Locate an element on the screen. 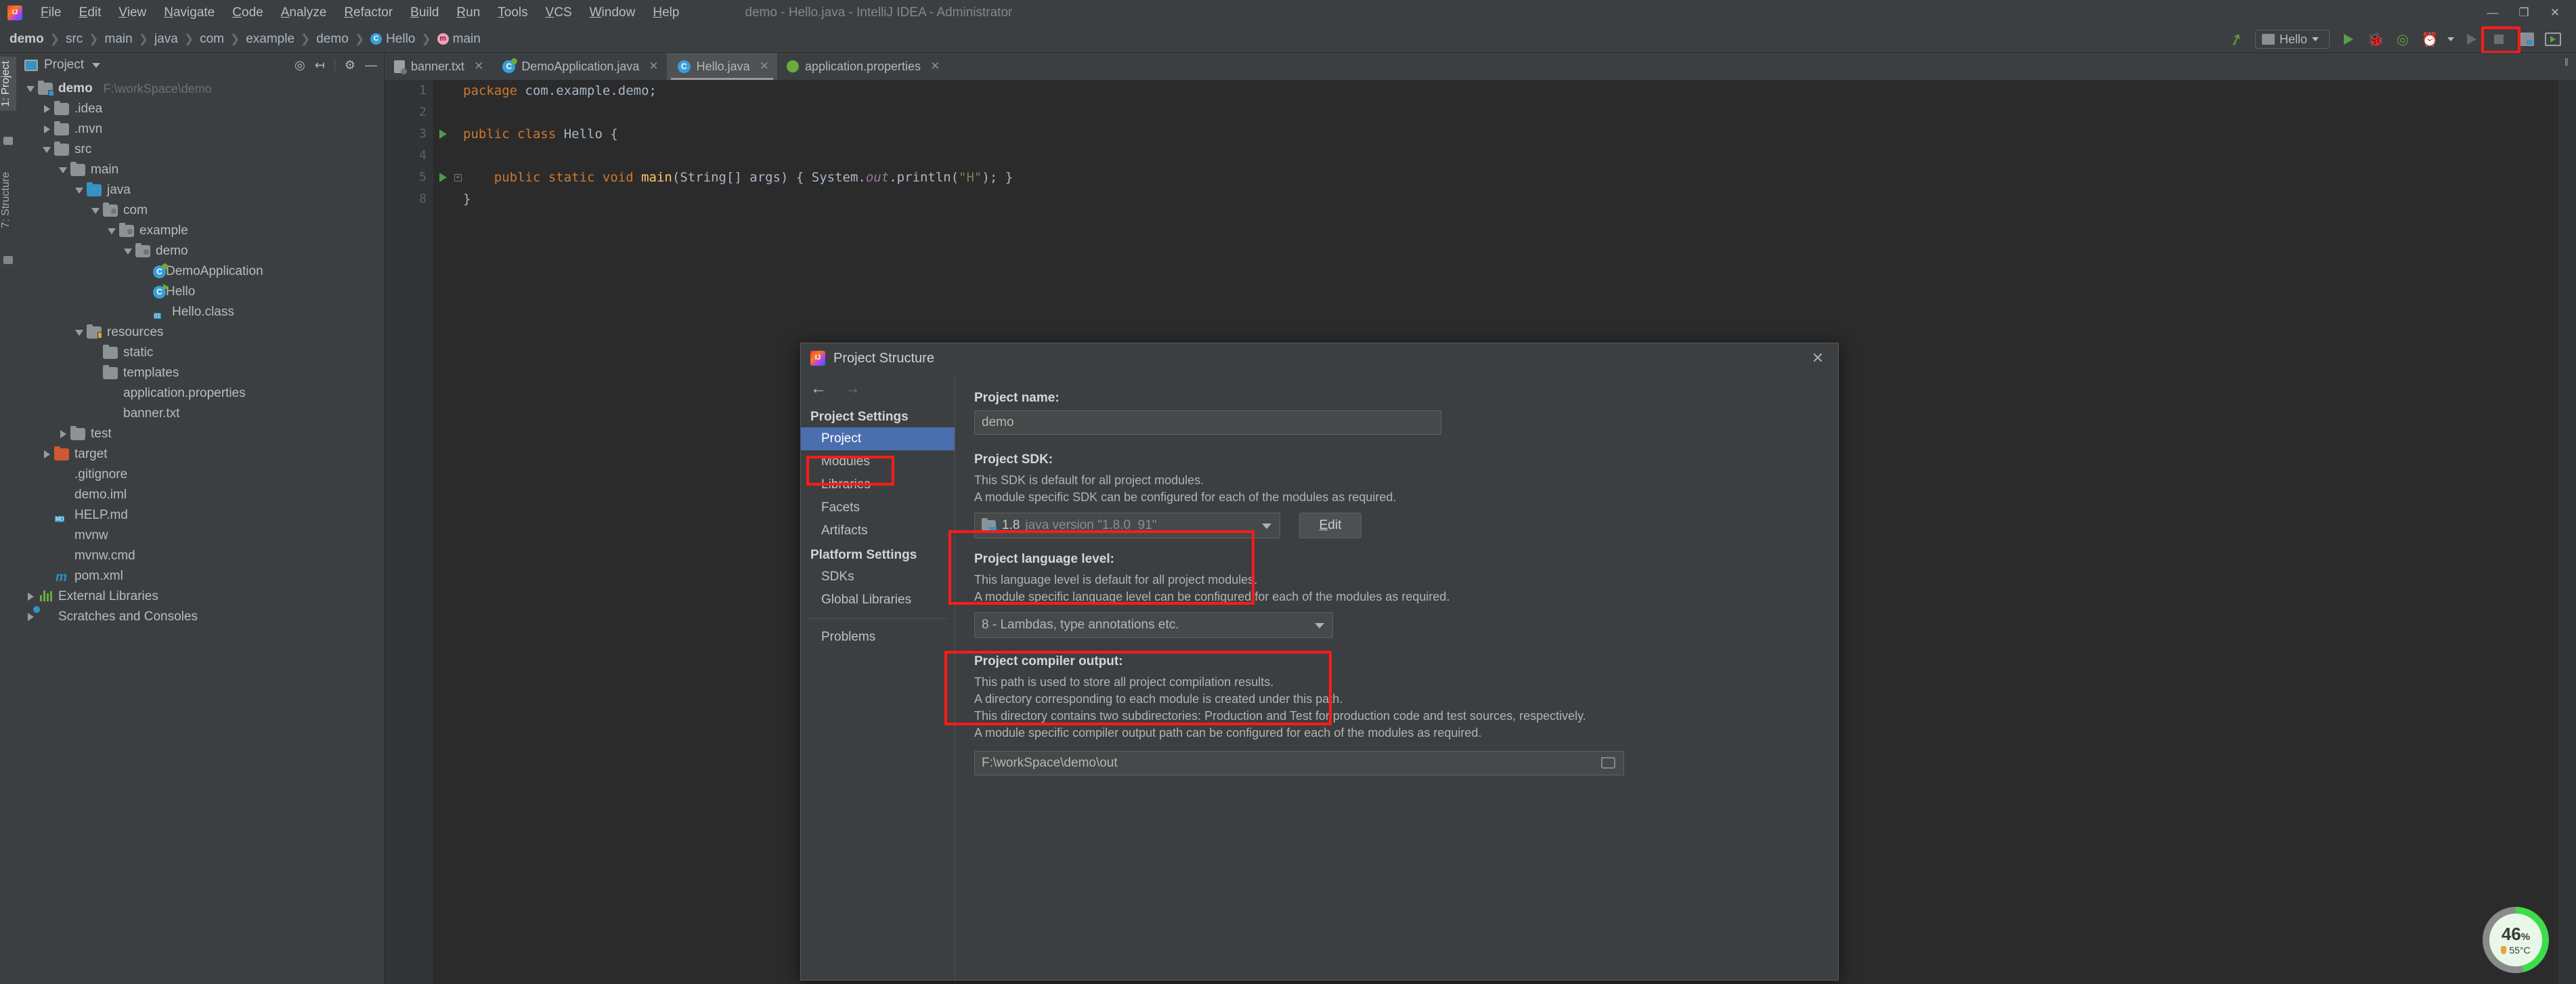 The height and width of the screenshot is (984, 2576). tree-node-banner-txt: banner.txt is located at coordinates (200, 414).